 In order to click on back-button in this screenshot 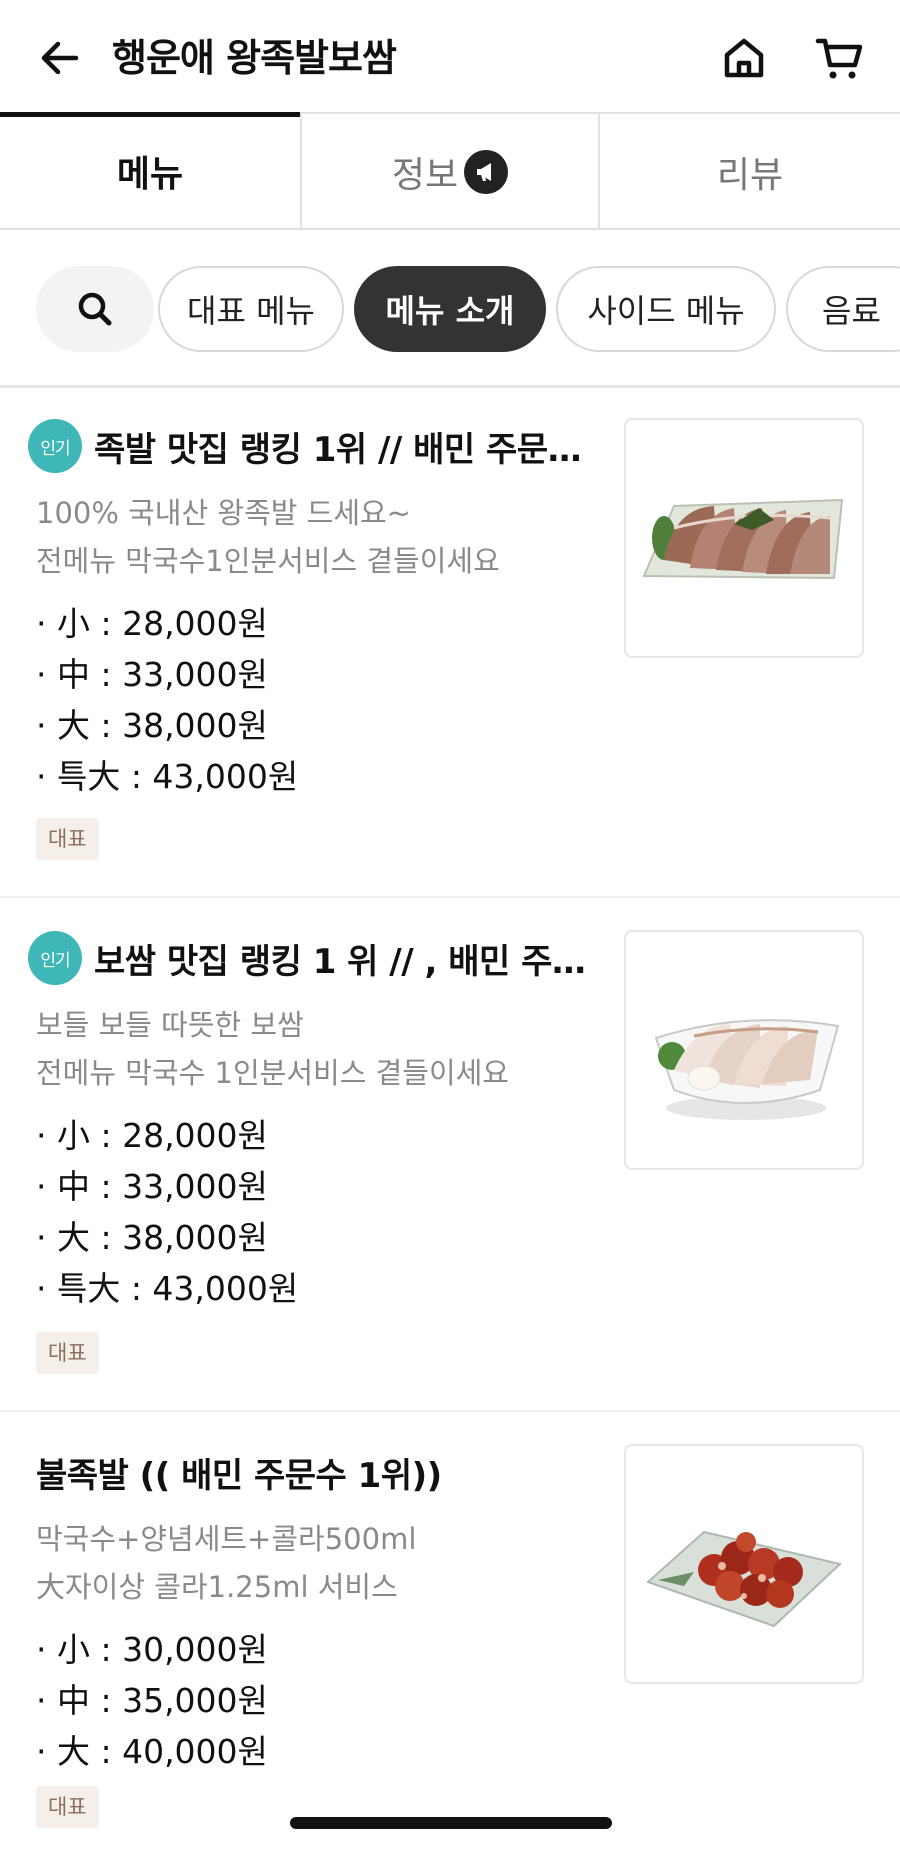, I will do `click(60, 58)`.